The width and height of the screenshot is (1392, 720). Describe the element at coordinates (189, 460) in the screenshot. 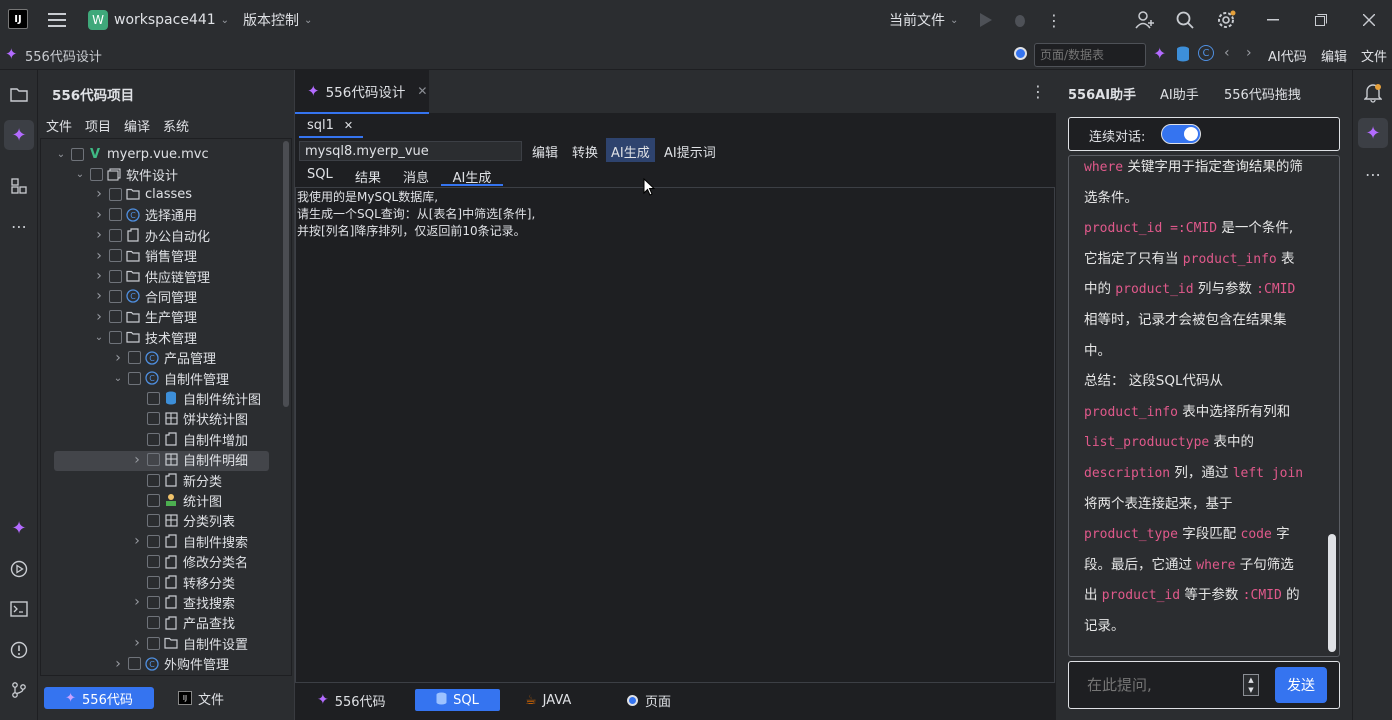

I see `tree-item: › 自制件明细` at that location.